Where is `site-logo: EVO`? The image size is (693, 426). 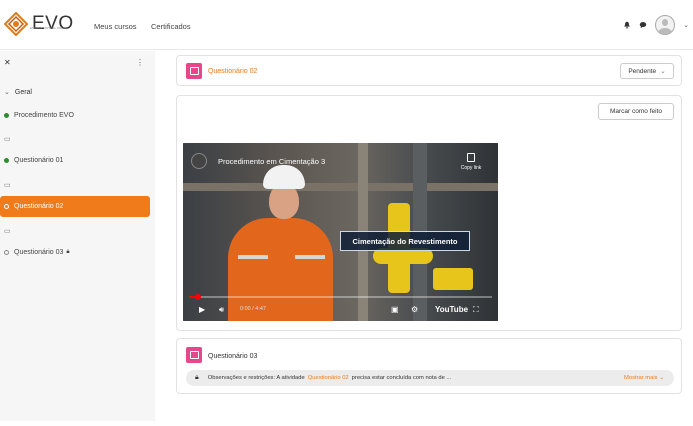 site-logo: EVO is located at coordinates (39, 24).